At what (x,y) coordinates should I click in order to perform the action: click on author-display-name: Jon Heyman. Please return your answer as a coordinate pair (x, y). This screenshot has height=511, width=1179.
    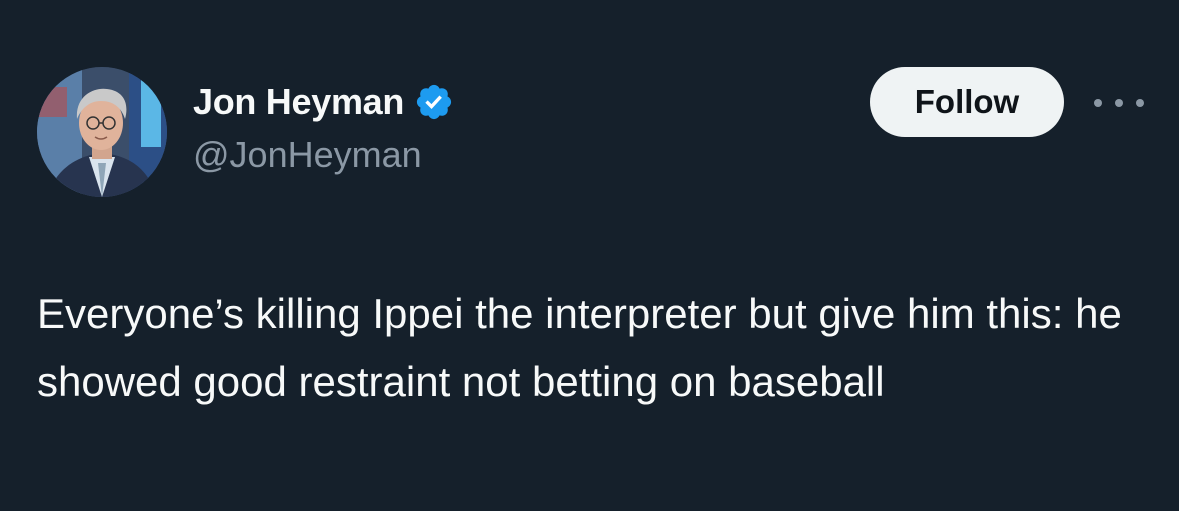
    Looking at the image, I should click on (298, 102).